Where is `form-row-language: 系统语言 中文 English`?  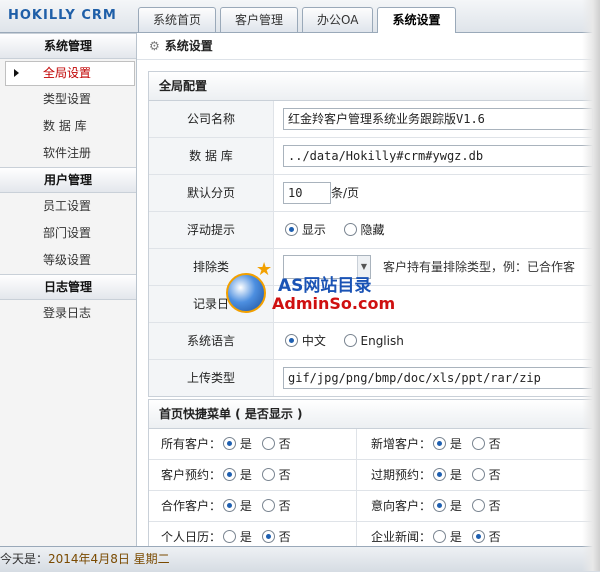 form-row-language: 系统语言 中文 English is located at coordinates (374, 341).